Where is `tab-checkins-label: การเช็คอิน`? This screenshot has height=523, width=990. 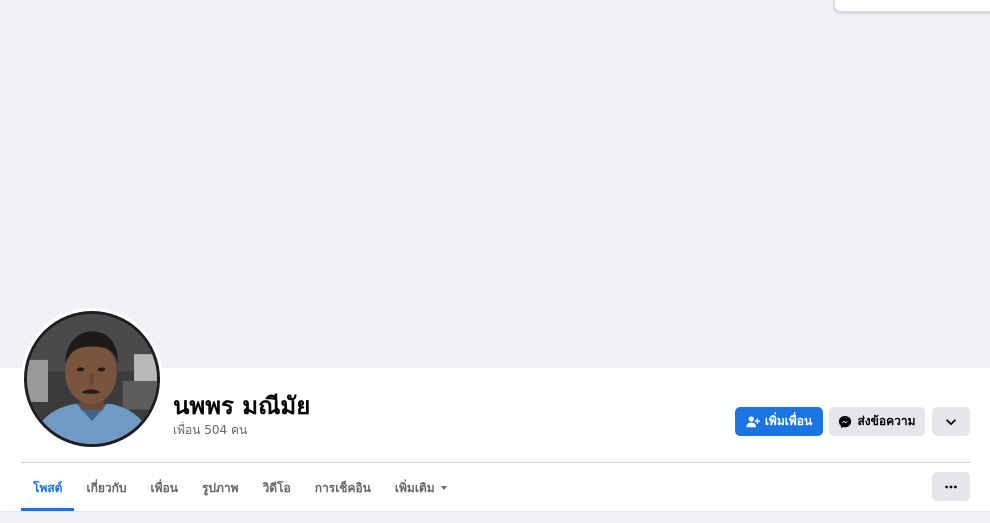 tab-checkins-label: การเช็คอิน is located at coordinates (342, 487).